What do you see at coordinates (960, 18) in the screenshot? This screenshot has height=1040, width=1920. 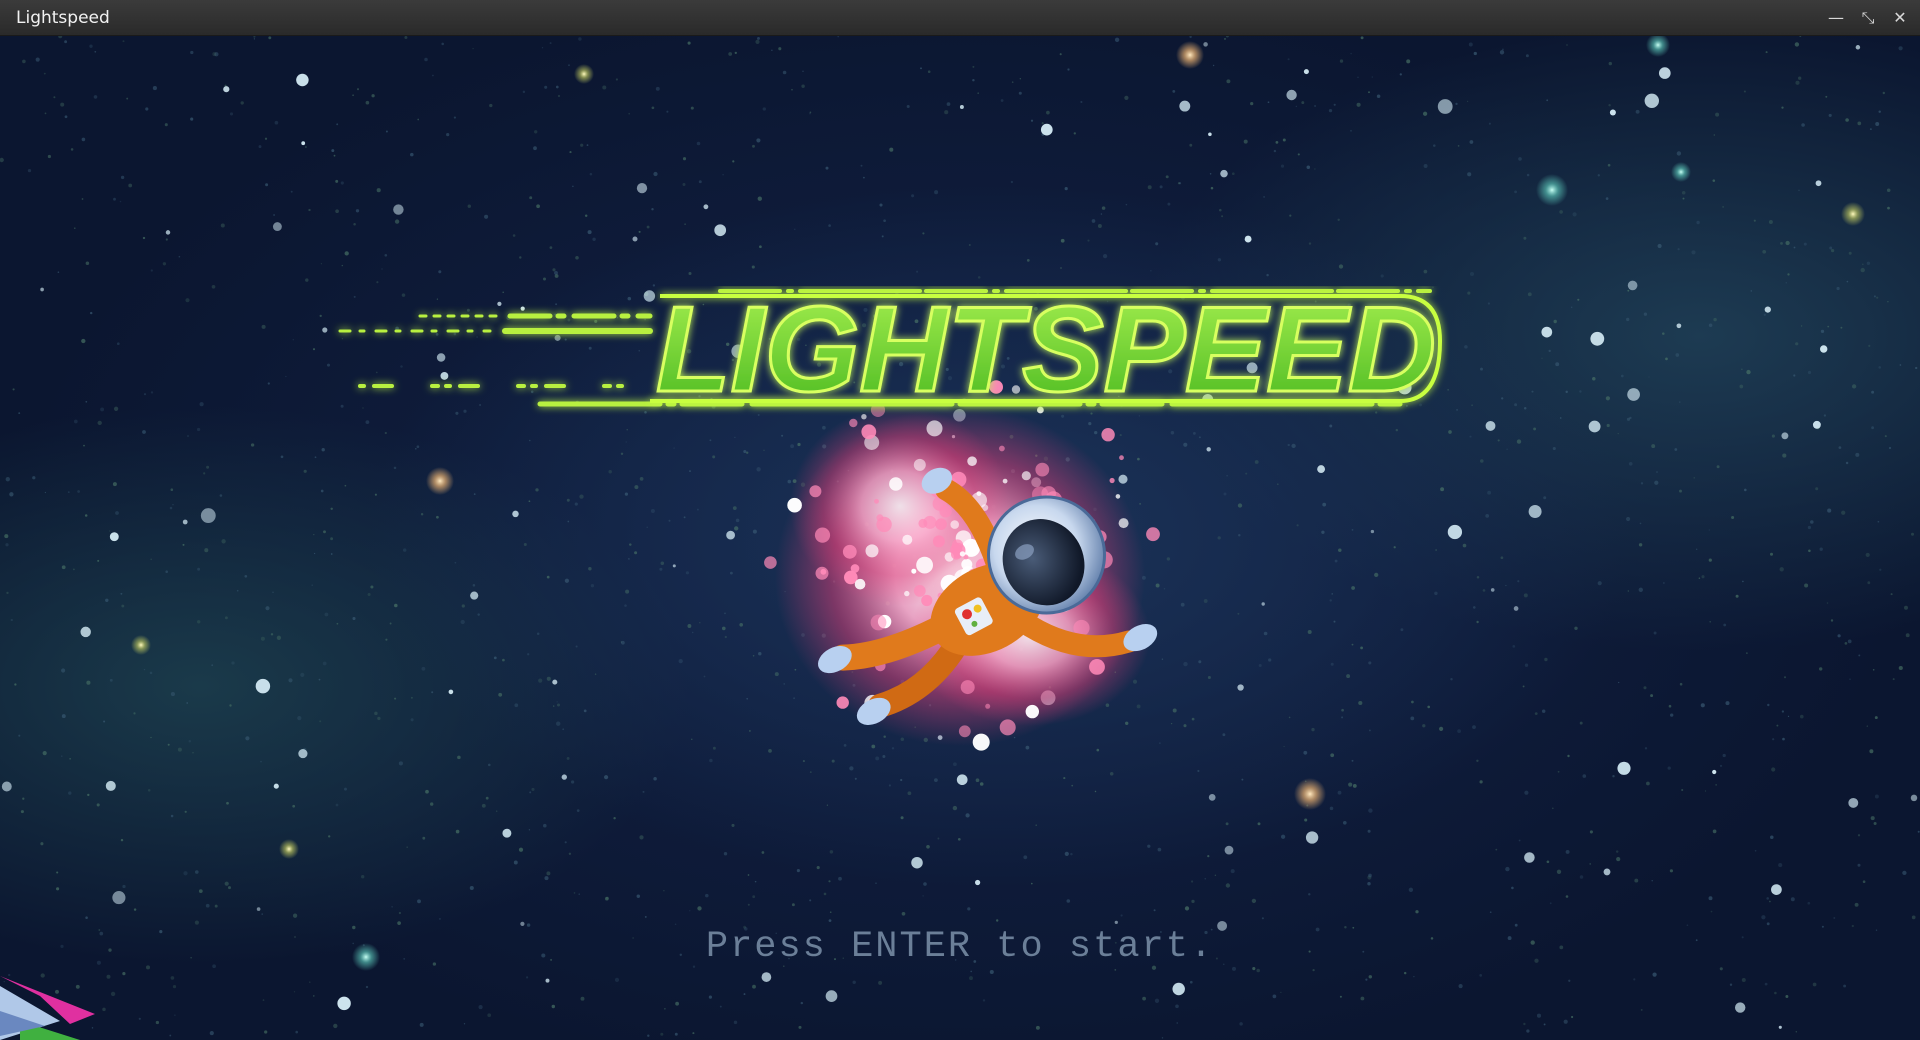 I see `title-bar: Lightspeed — ⤡ ✕` at bounding box center [960, 18].